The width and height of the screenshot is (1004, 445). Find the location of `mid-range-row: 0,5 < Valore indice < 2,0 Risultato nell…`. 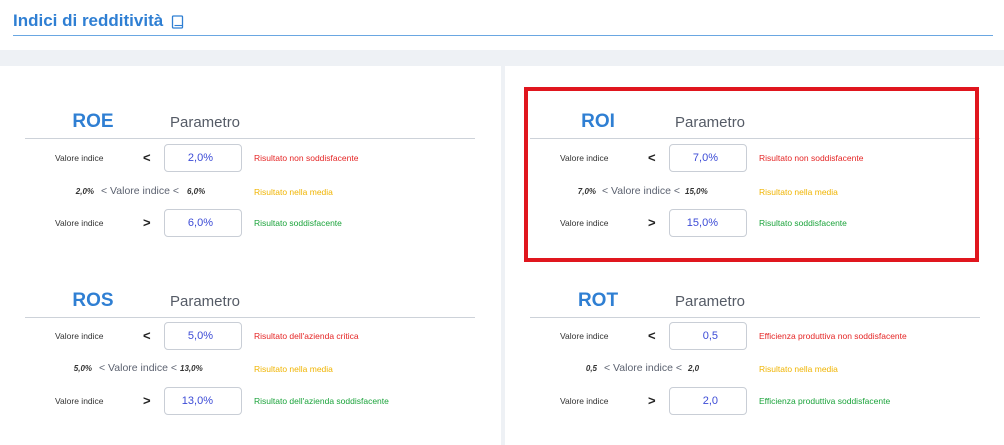

mid-range-row: 0,5 < Valore indice < 2,0 Risultato nell… is located at coordinates (755, 370).